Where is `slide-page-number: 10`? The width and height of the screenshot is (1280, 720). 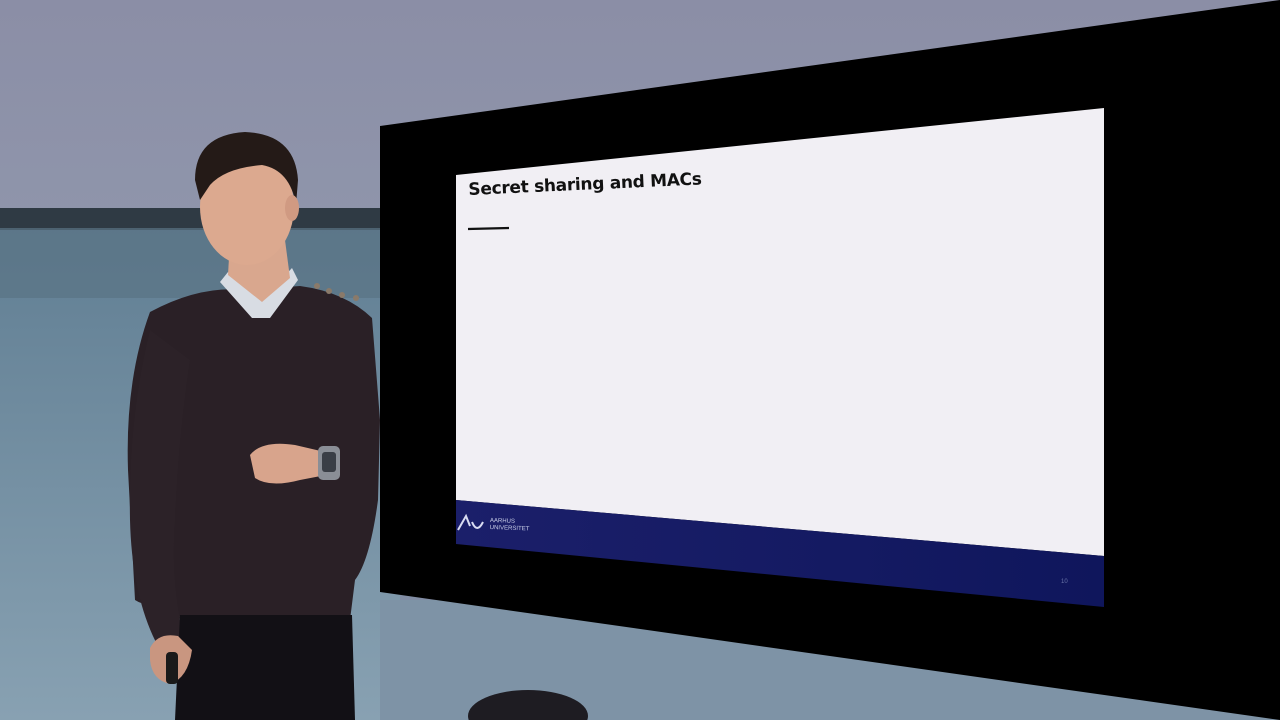 slide-page-number: 10 is located at coordinates (1064, 582).